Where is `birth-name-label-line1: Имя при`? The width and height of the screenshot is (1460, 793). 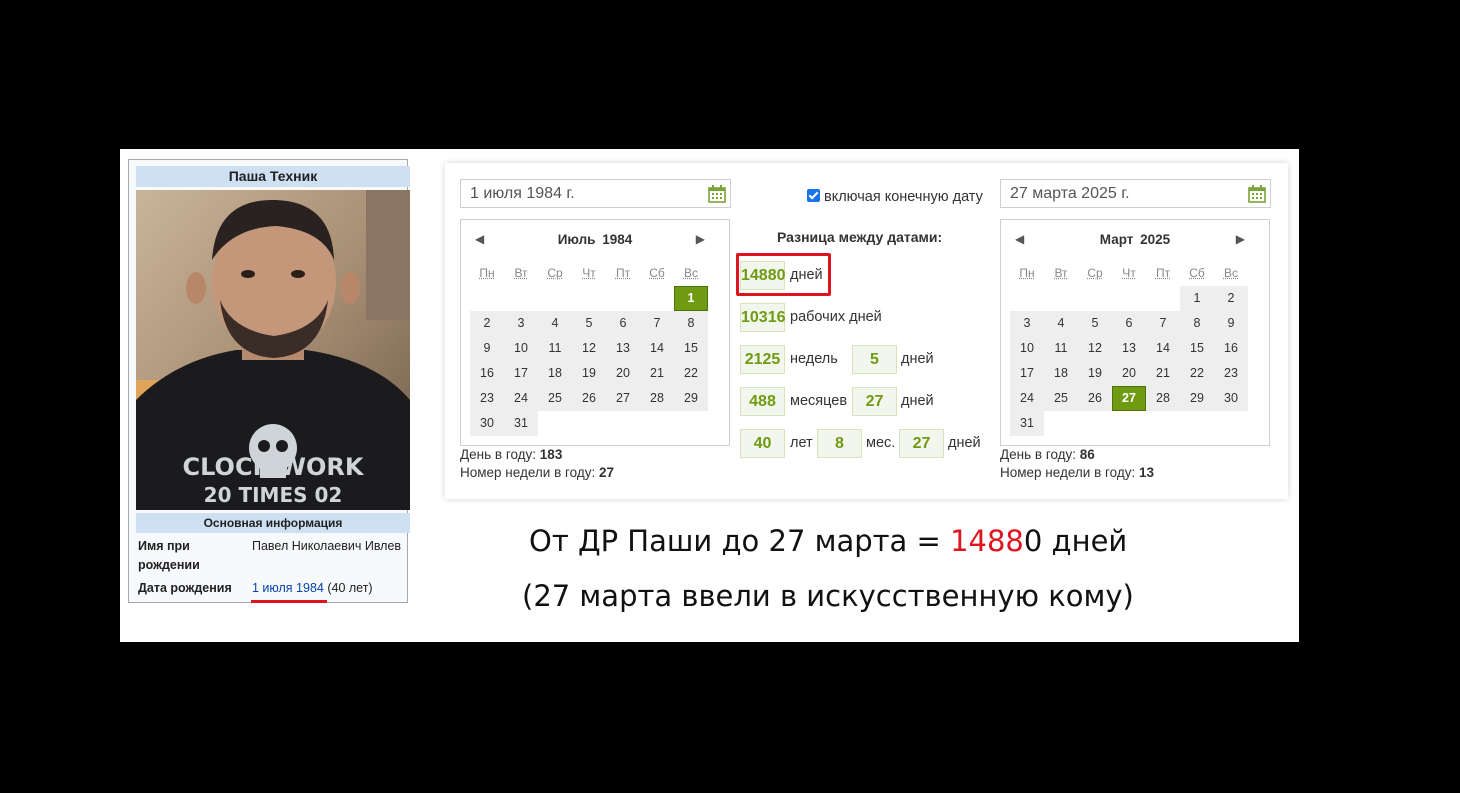
birth-name-label-line1: Имя при is located at coordinates (164, 546).